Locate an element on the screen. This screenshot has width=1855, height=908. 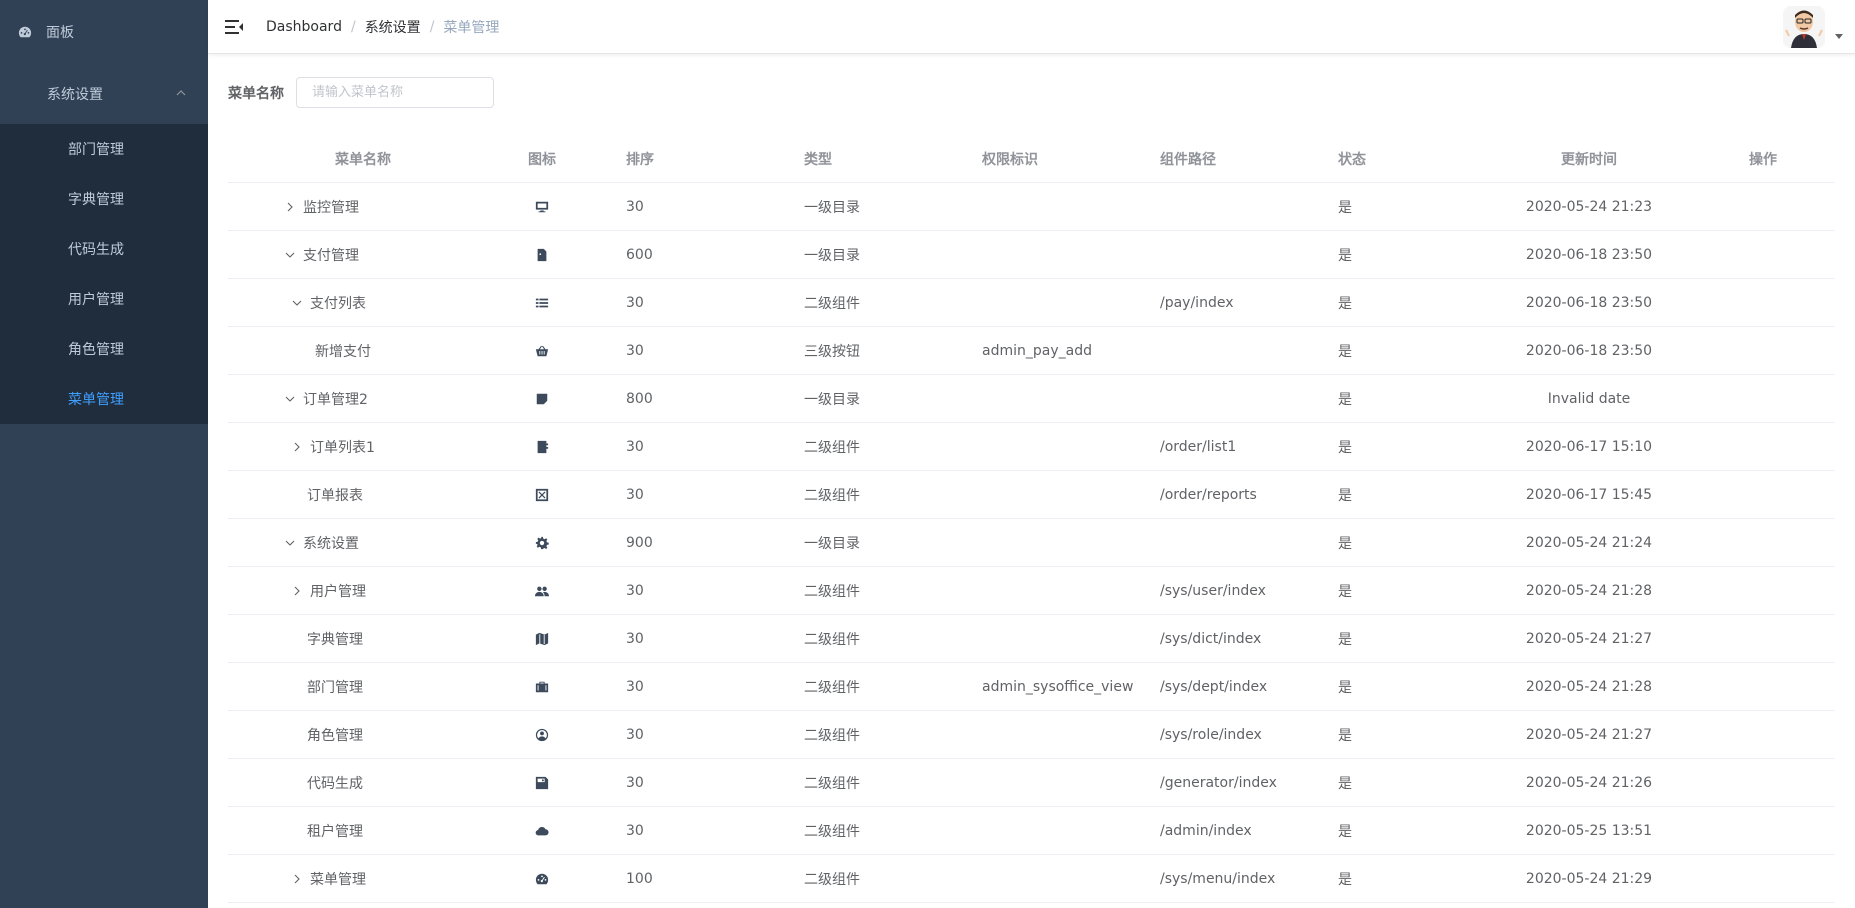
avatar is located at coordinates (1804, 27).